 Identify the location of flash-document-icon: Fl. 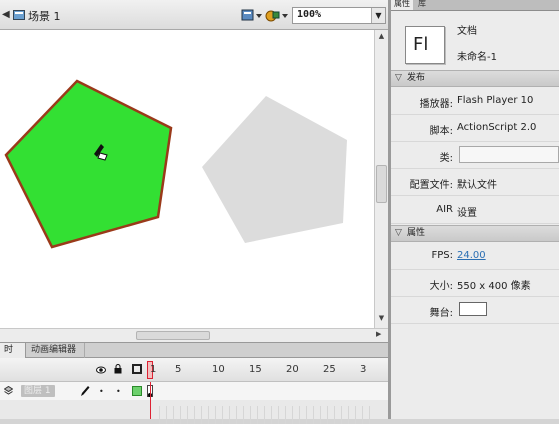
(425, 45).